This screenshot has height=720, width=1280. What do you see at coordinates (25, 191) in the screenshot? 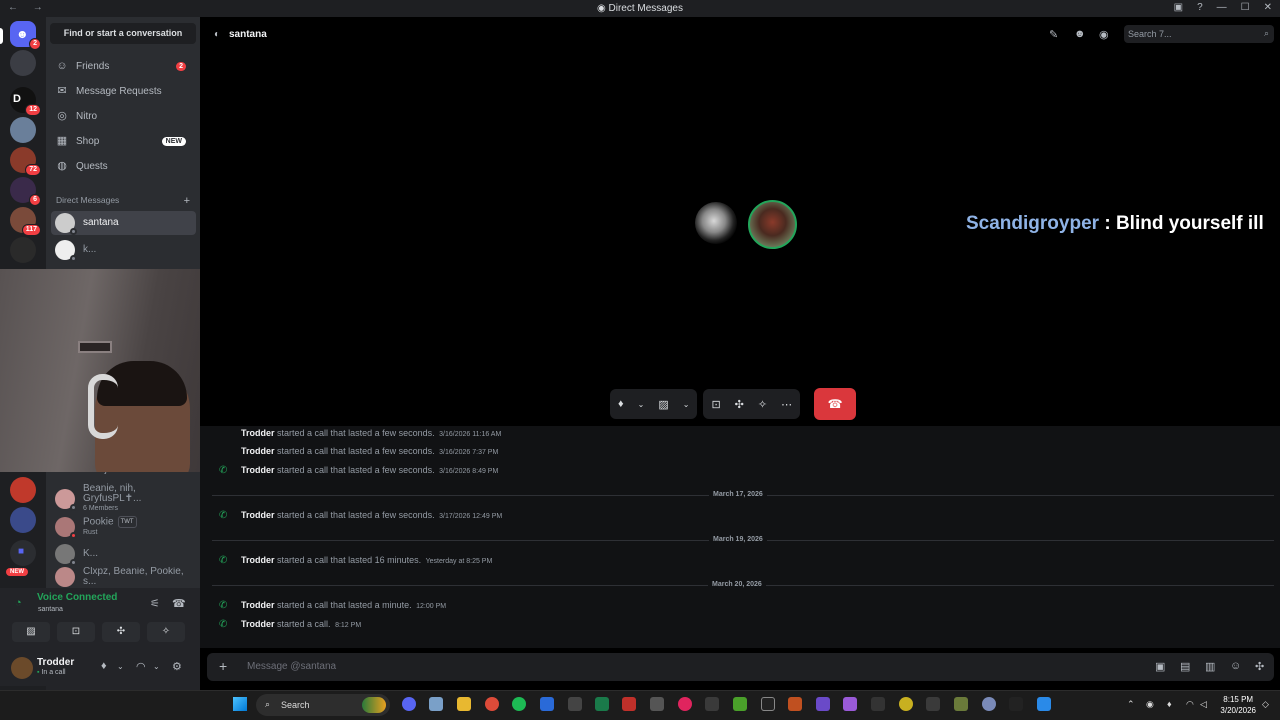
I see `server-icon: 6` at bounding box center [25, 191].